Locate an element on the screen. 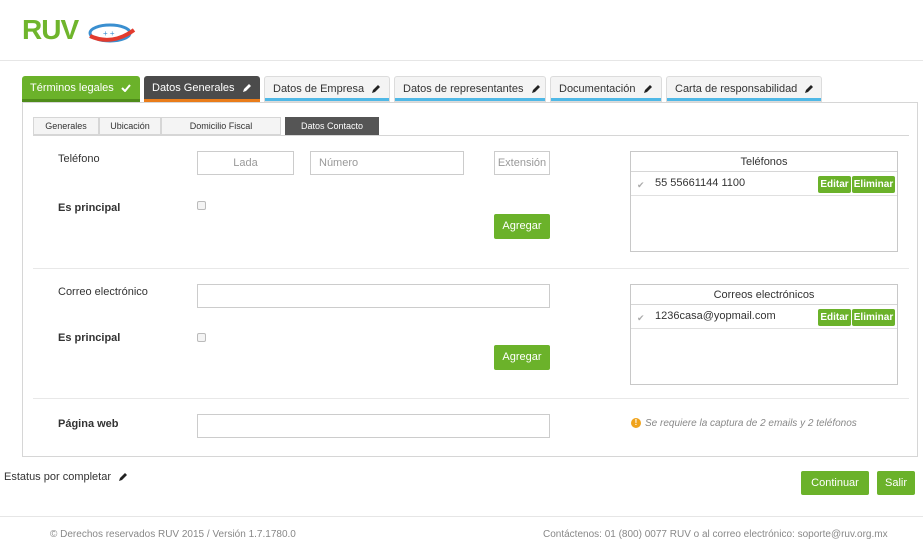 Image resolution: width=923 pixels, height=554 pixels. status-label: Estatus por completar is located at coordinates (66, 477).